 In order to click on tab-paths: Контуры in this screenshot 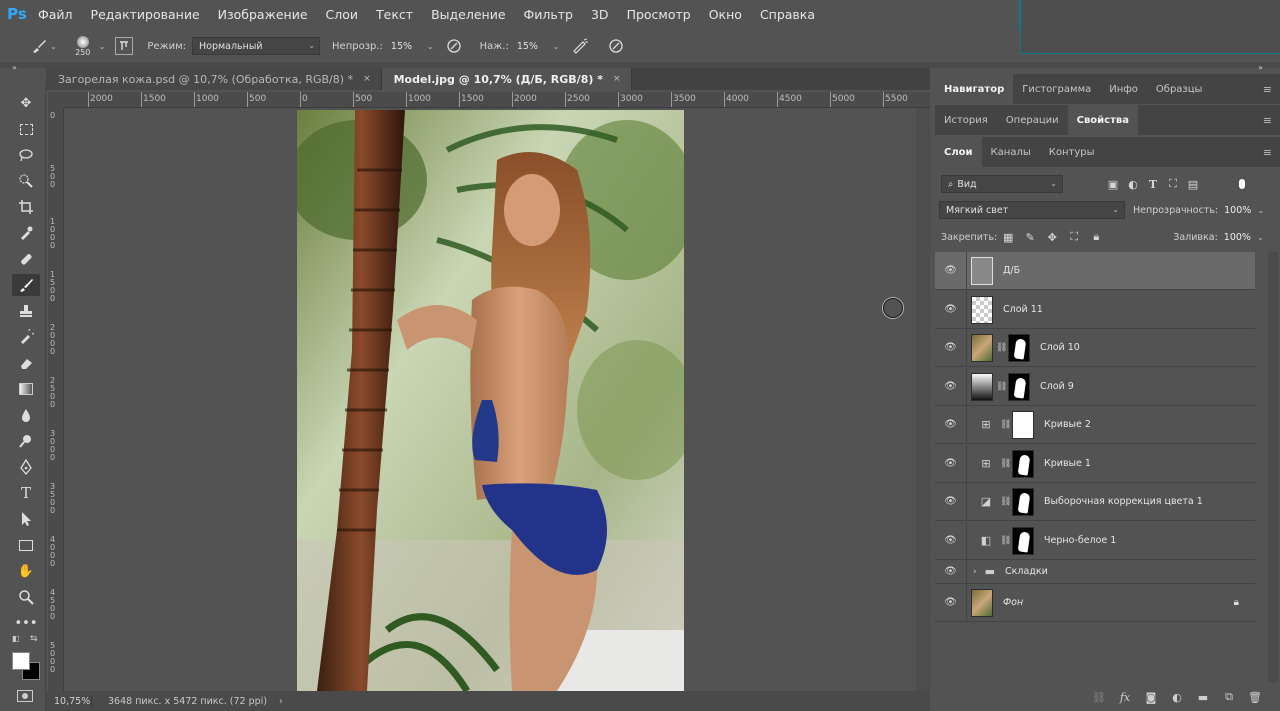, I will do `click(1072, 152)`.